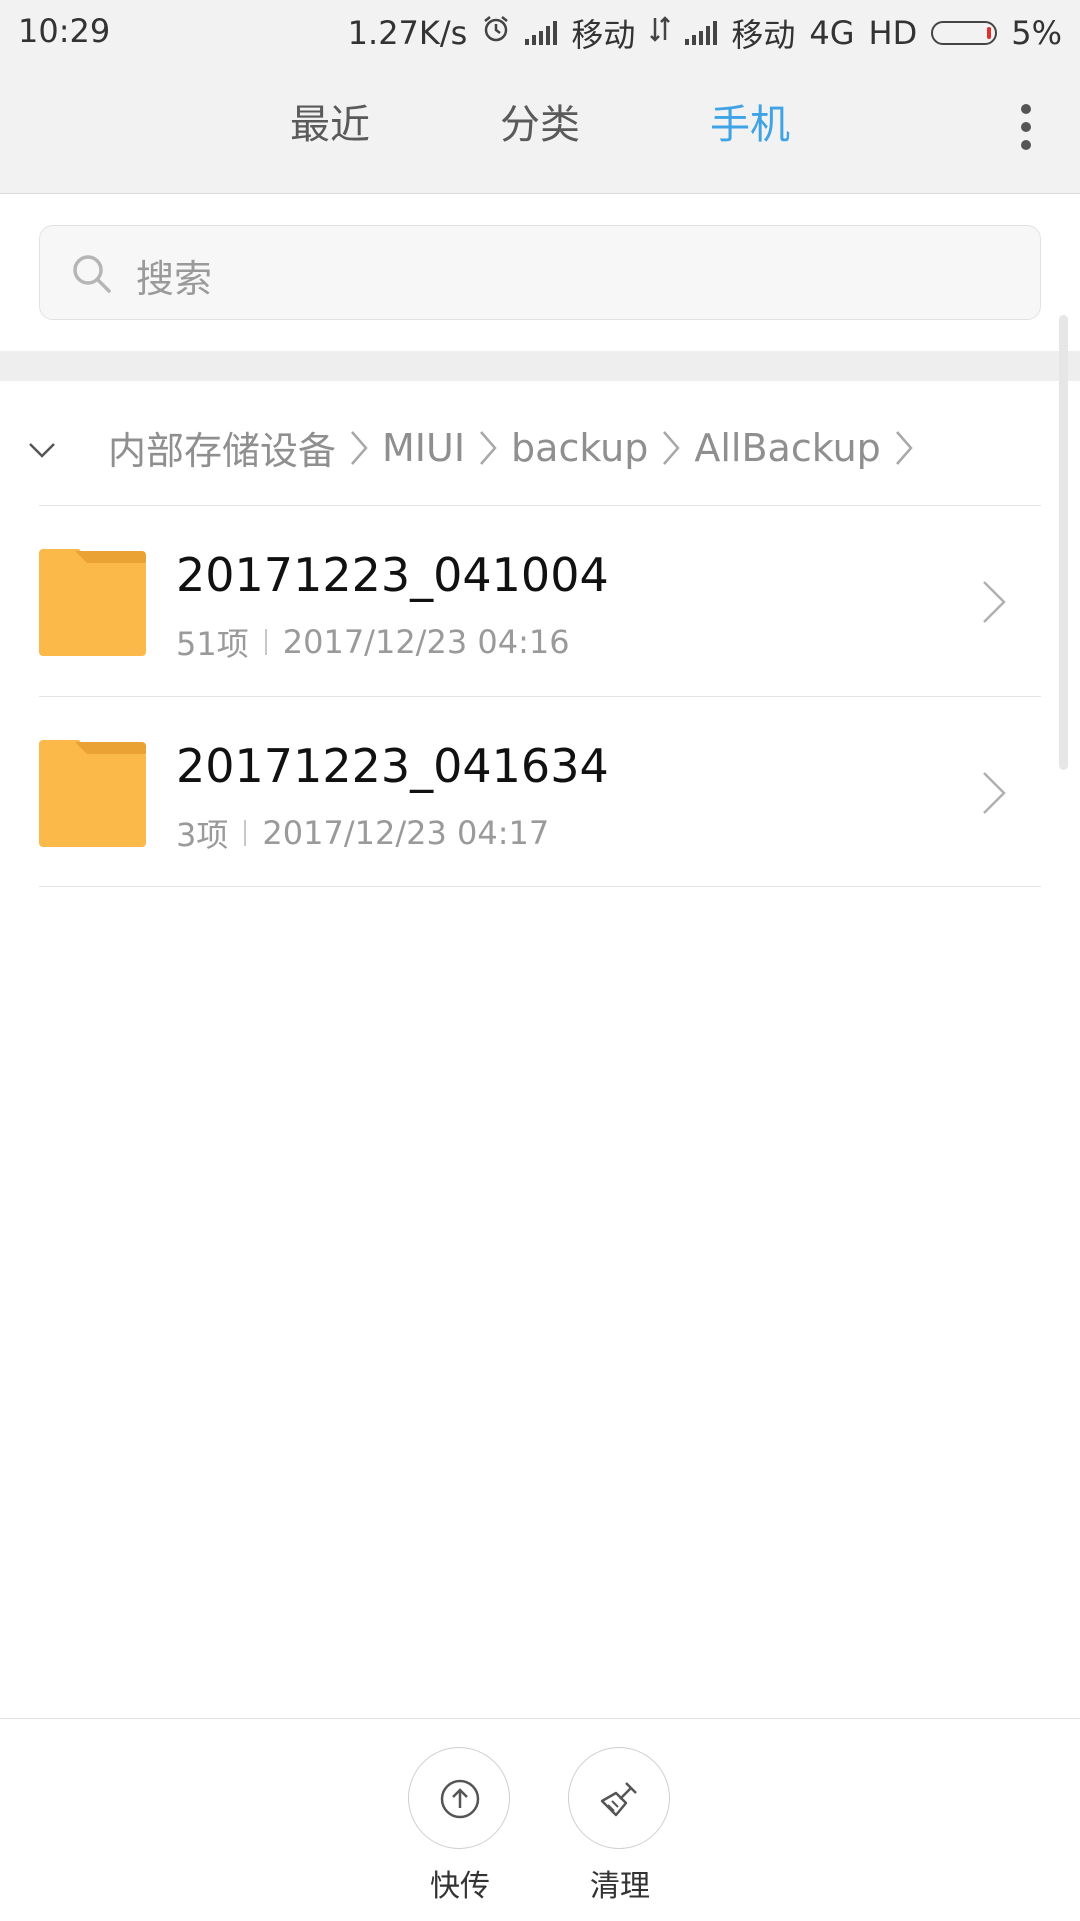  I want to click on clean-button: 清理, so click(620, 1826).